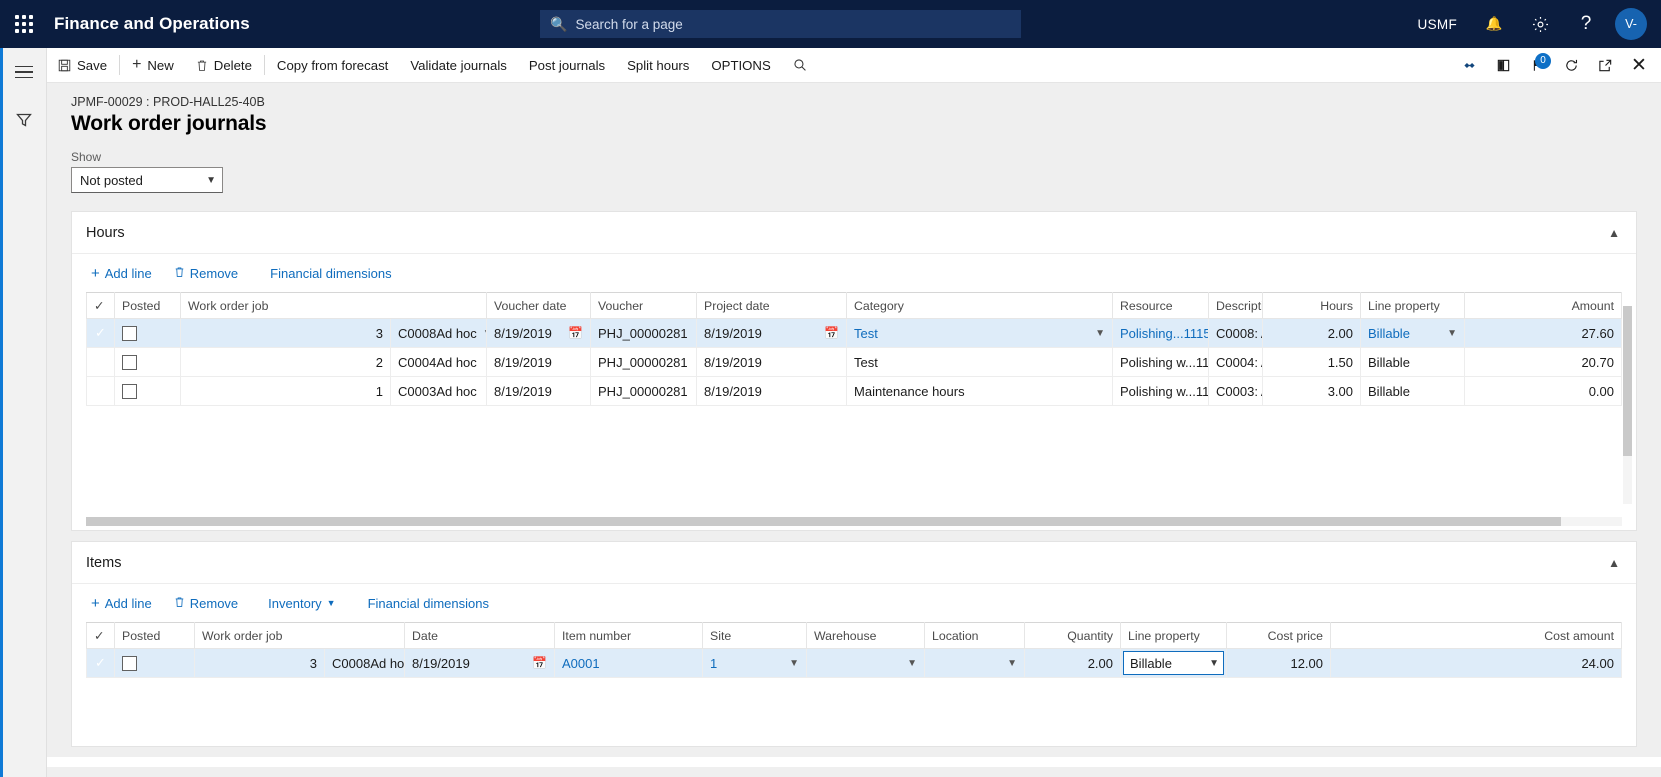 The height and width of the screenshot is (777, 1661). Describe the element at coordinates (100, 635) in the screenshot. I see `items-select-all-check: ✓` at that location.